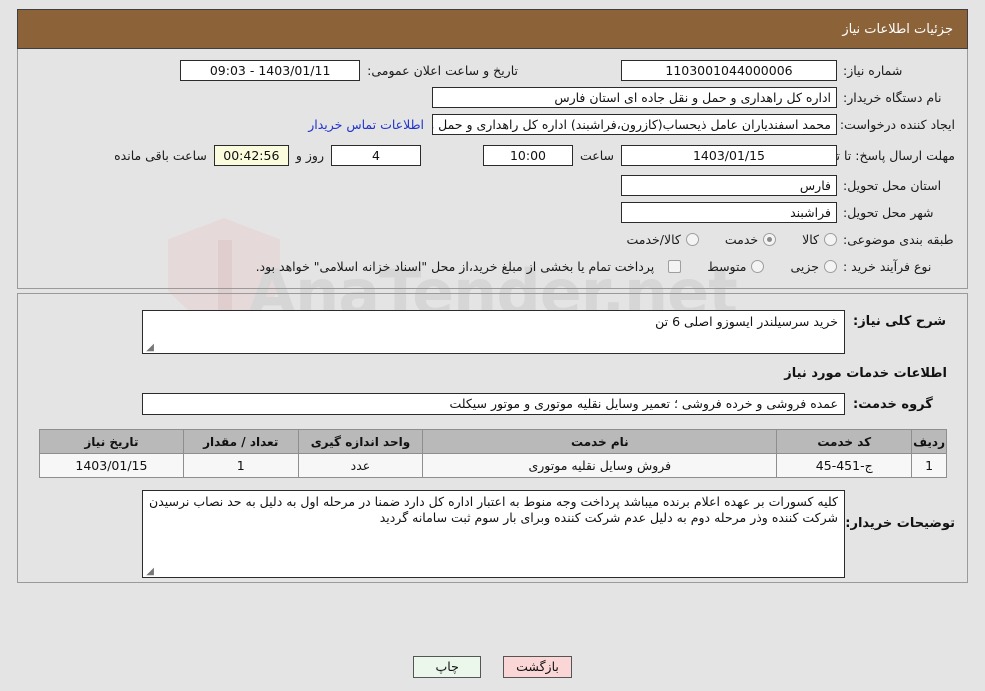  What do you see at coordinates (251, 155) in the screenshot?
I see `countdown-field: 00:42:56` at bounding box center [251, 155].